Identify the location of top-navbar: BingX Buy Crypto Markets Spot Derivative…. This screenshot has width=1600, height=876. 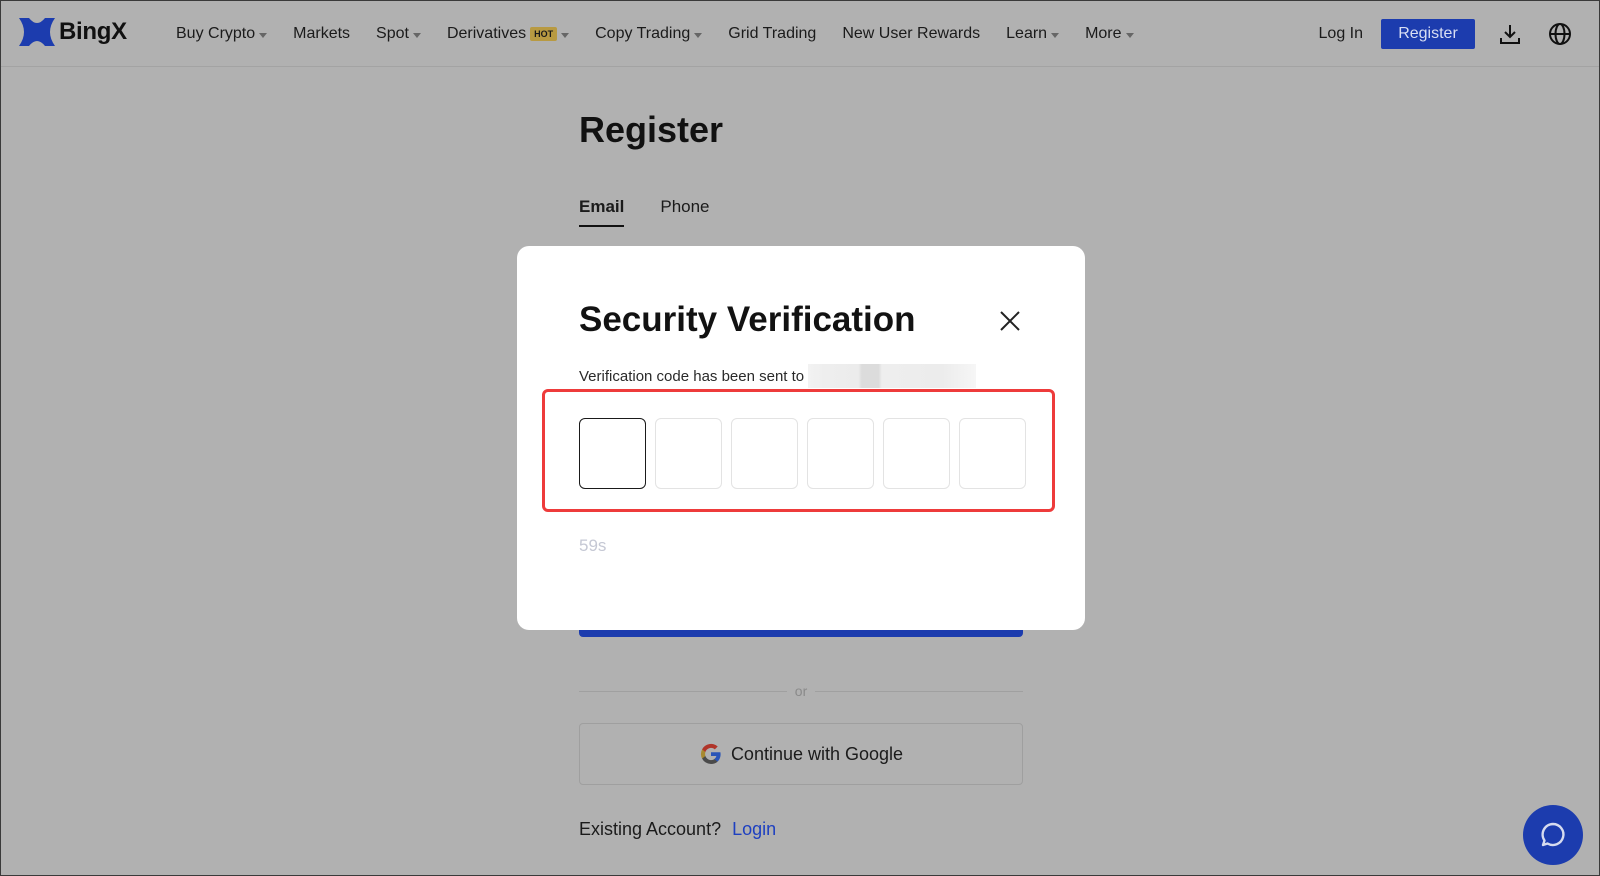
(800, 34).